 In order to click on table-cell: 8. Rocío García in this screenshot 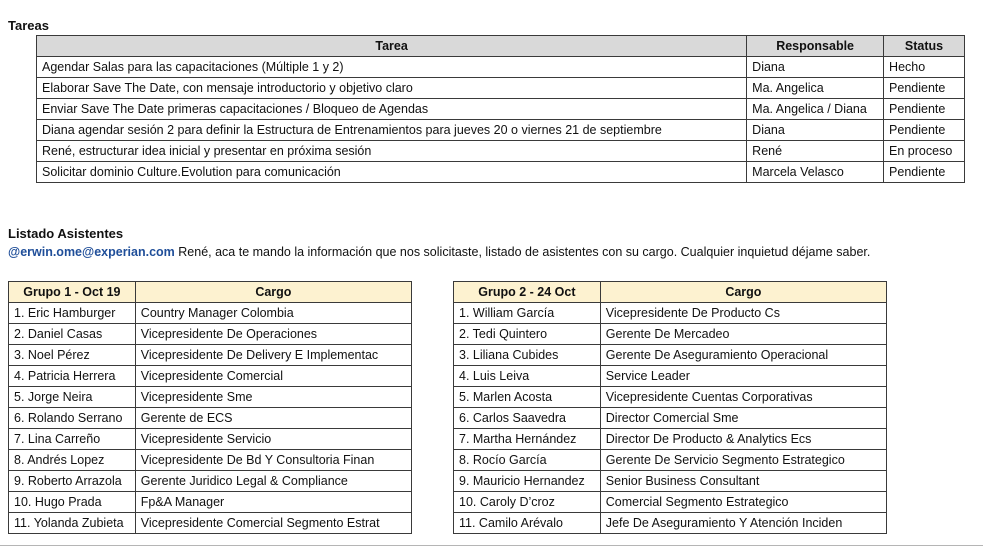, I will do `click(527, 460)`.